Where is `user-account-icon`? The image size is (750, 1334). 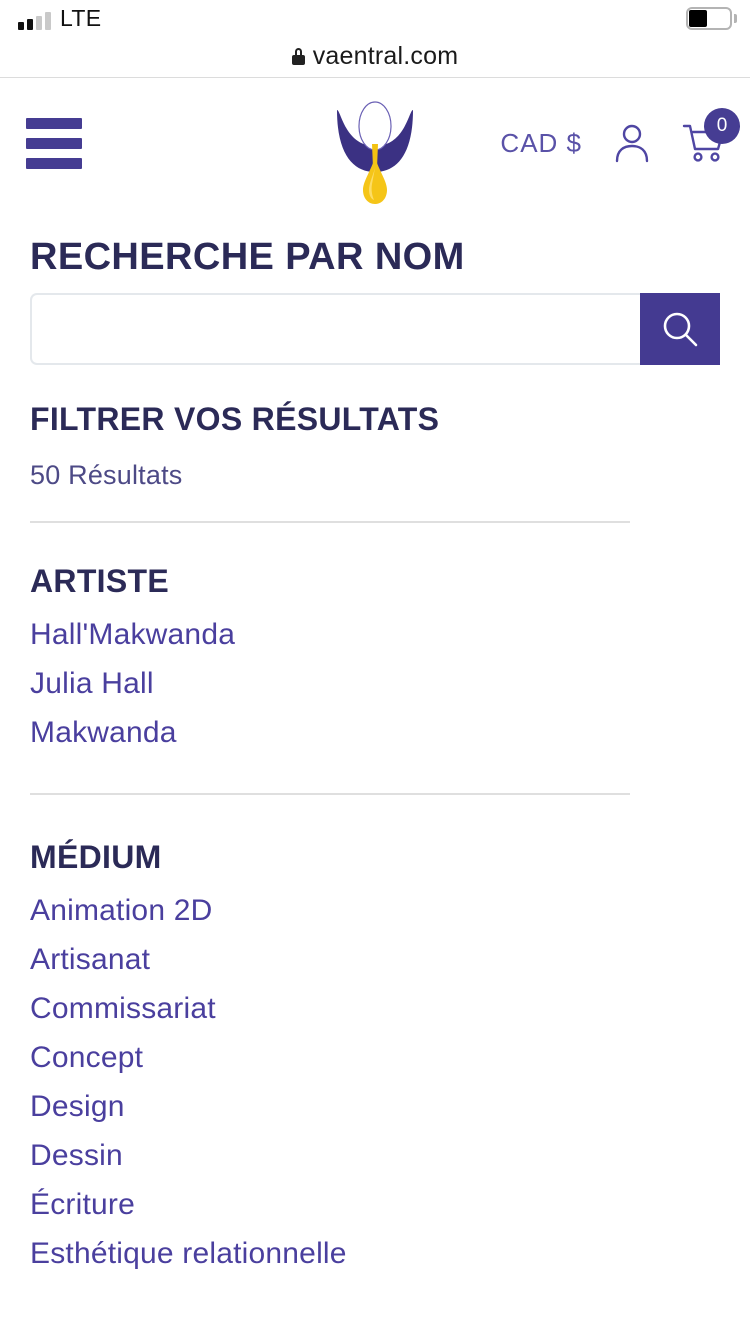 user-account-icon is located at coordinates (632, 143).